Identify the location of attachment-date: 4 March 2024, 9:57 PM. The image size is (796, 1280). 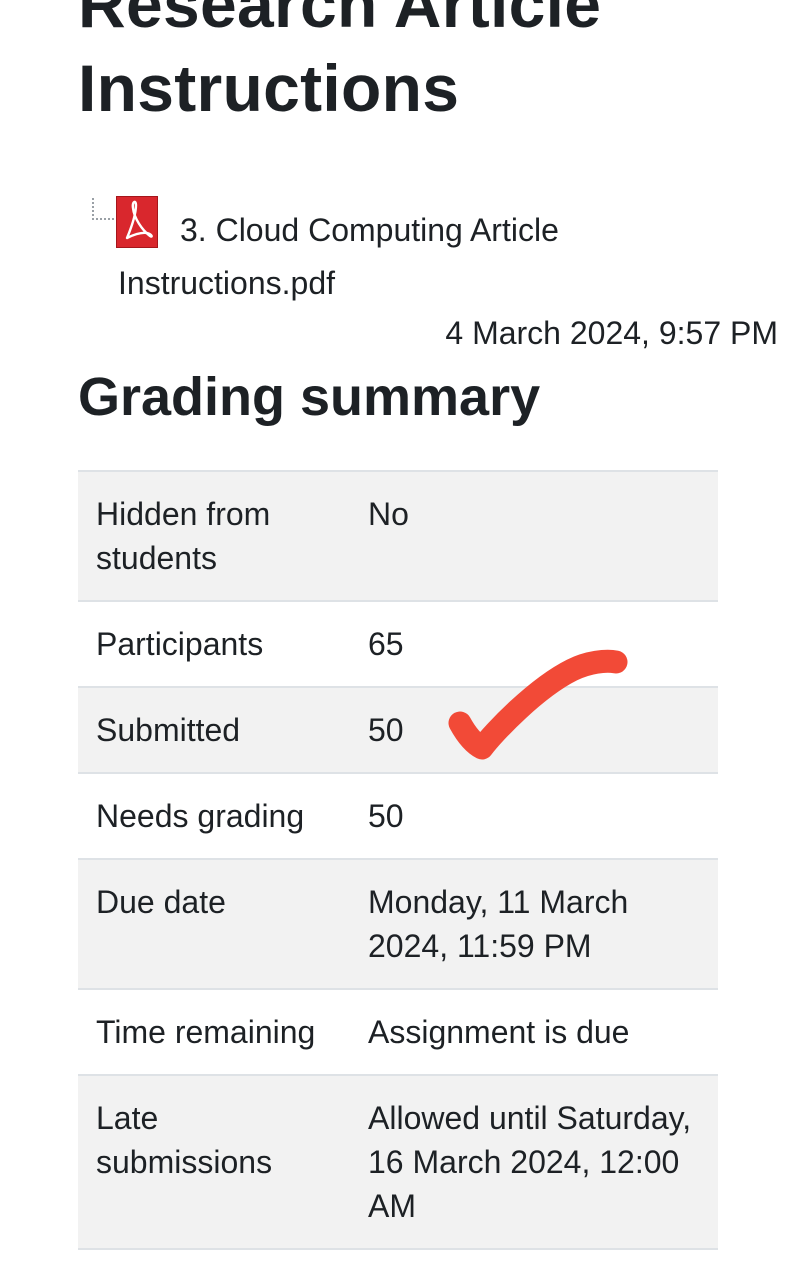
(611, 333).